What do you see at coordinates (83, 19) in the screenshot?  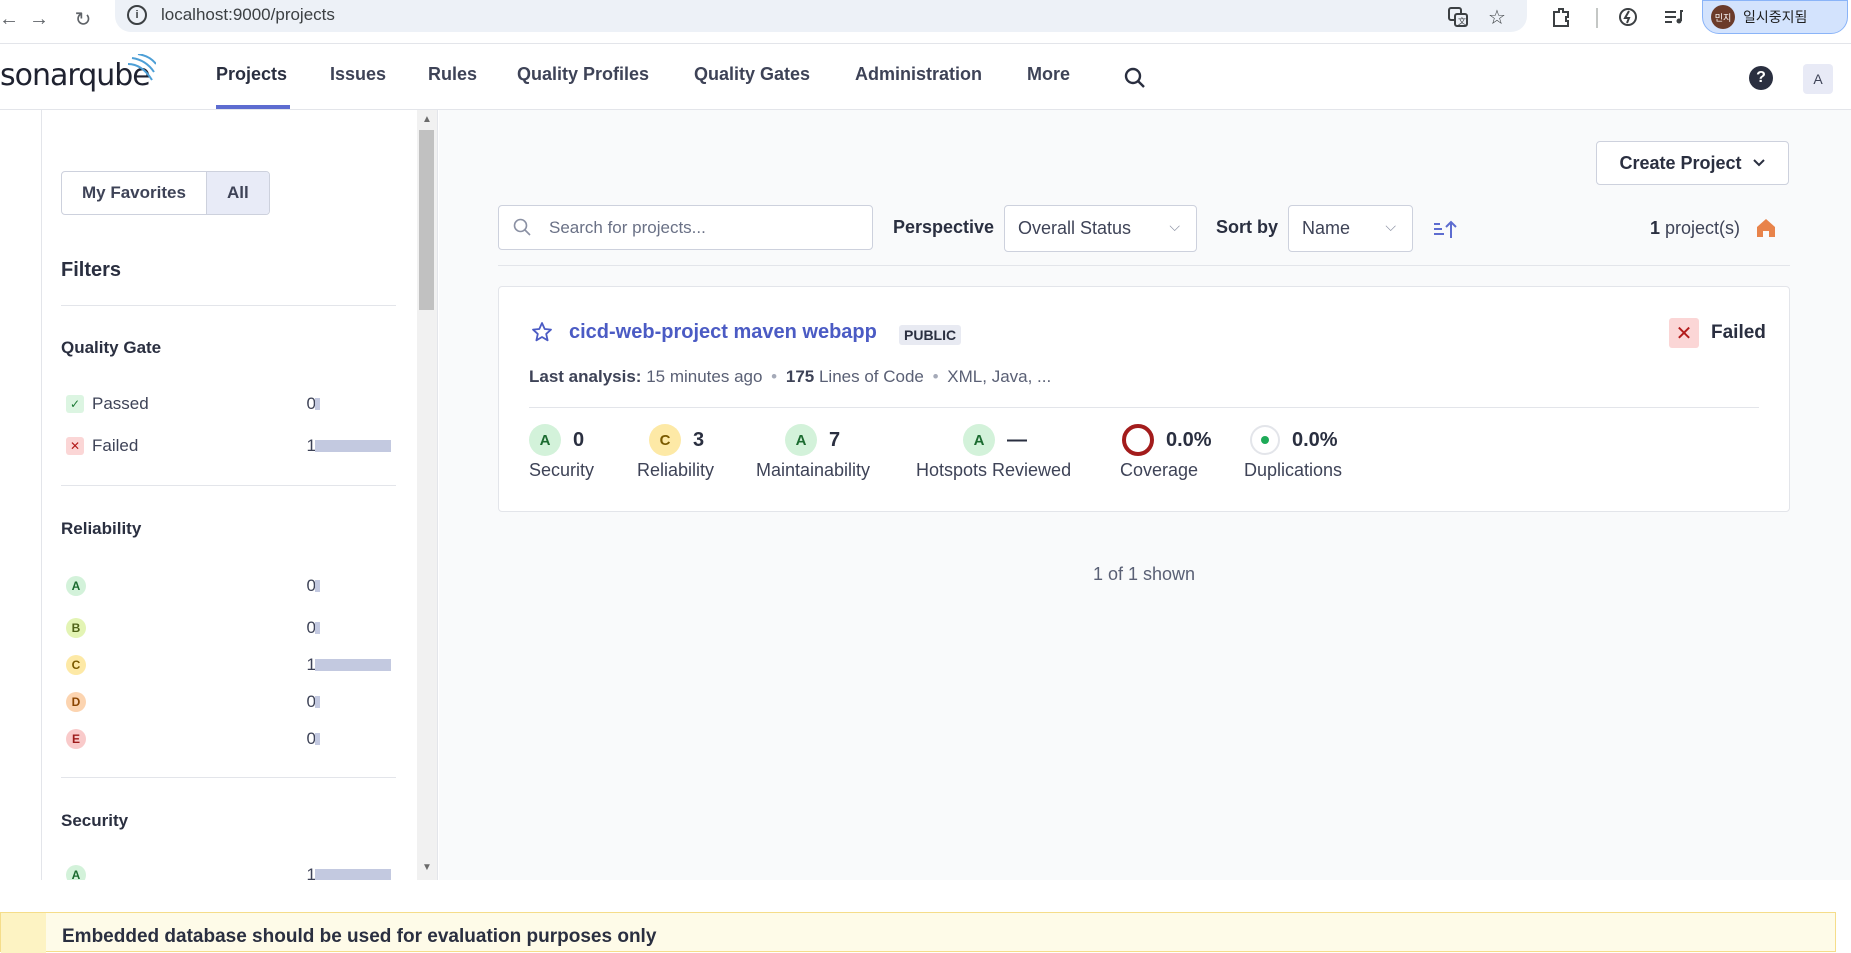 I see `reload-icon: ↻` at bounding box center [83, 19].